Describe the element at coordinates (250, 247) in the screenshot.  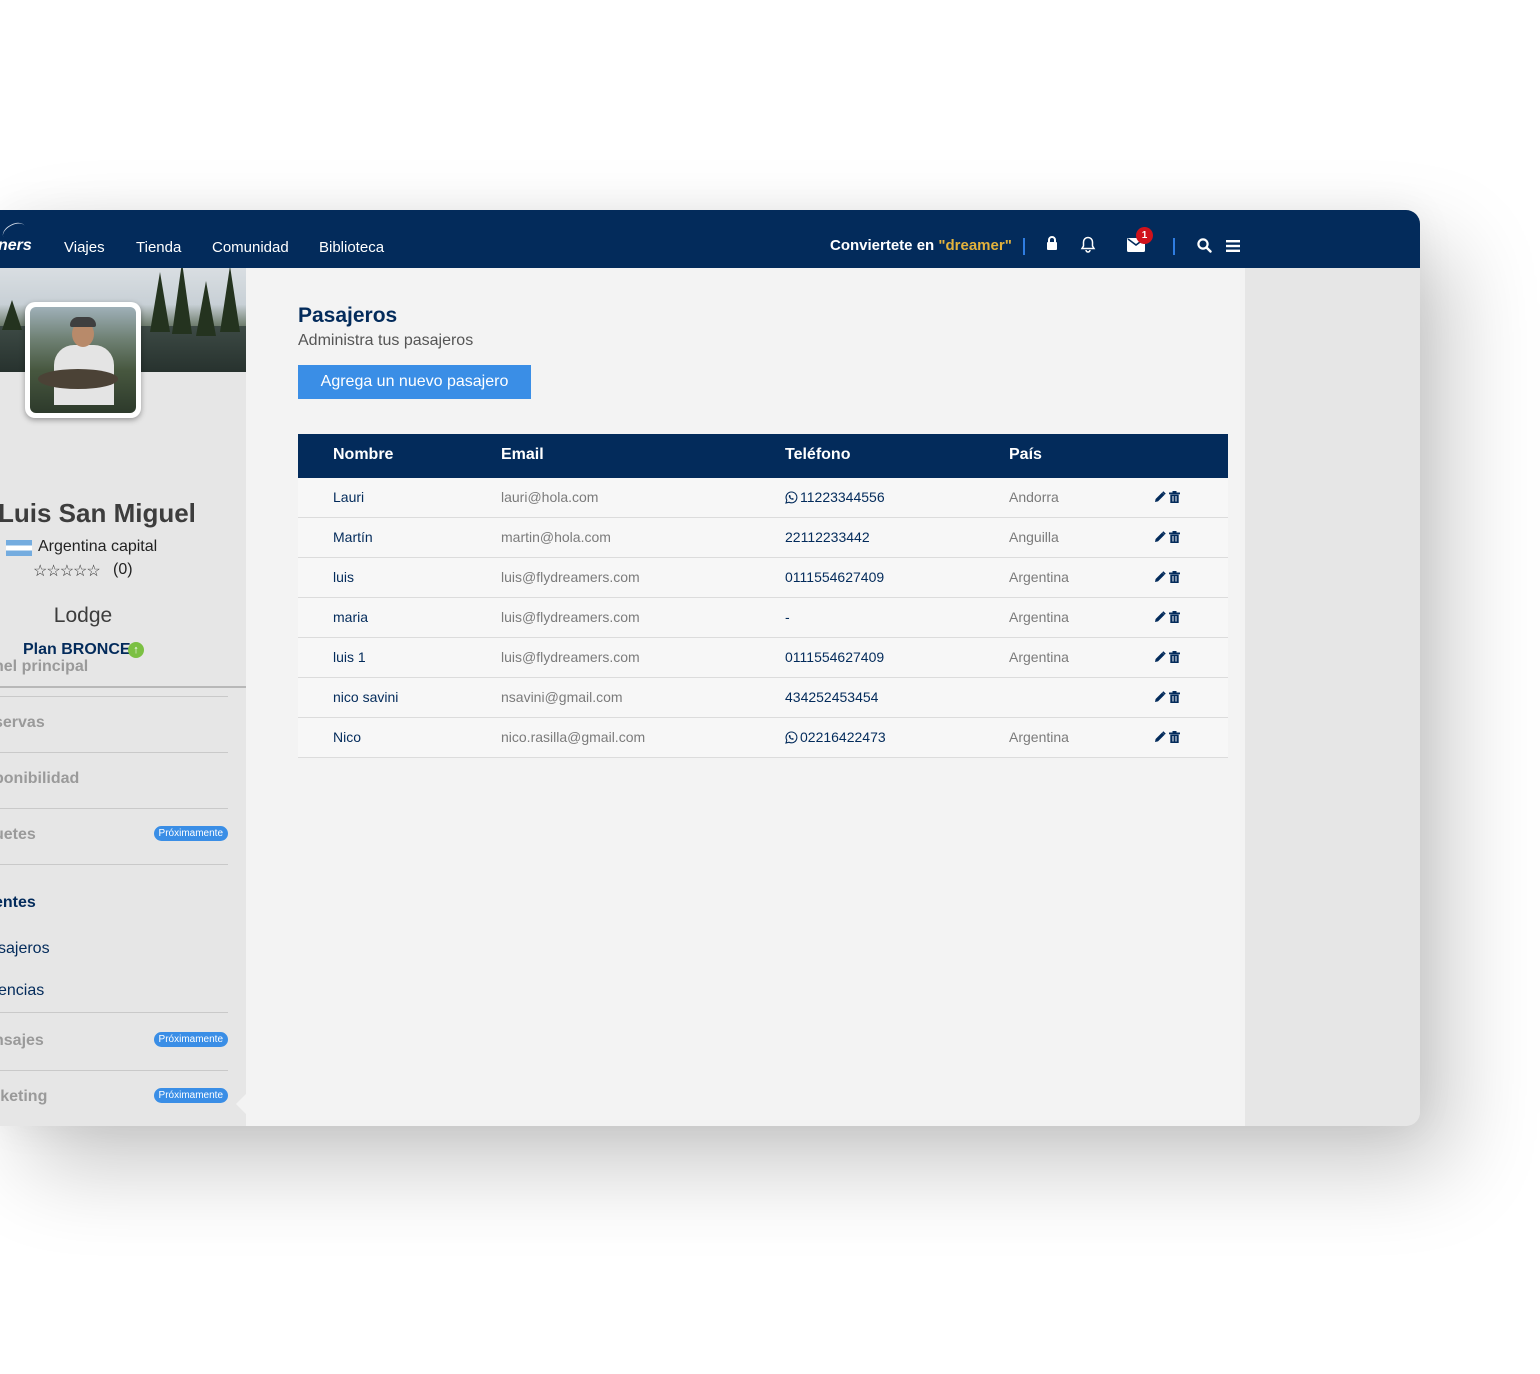
I see `nav-link-comunidad: Comunidad` at that location.